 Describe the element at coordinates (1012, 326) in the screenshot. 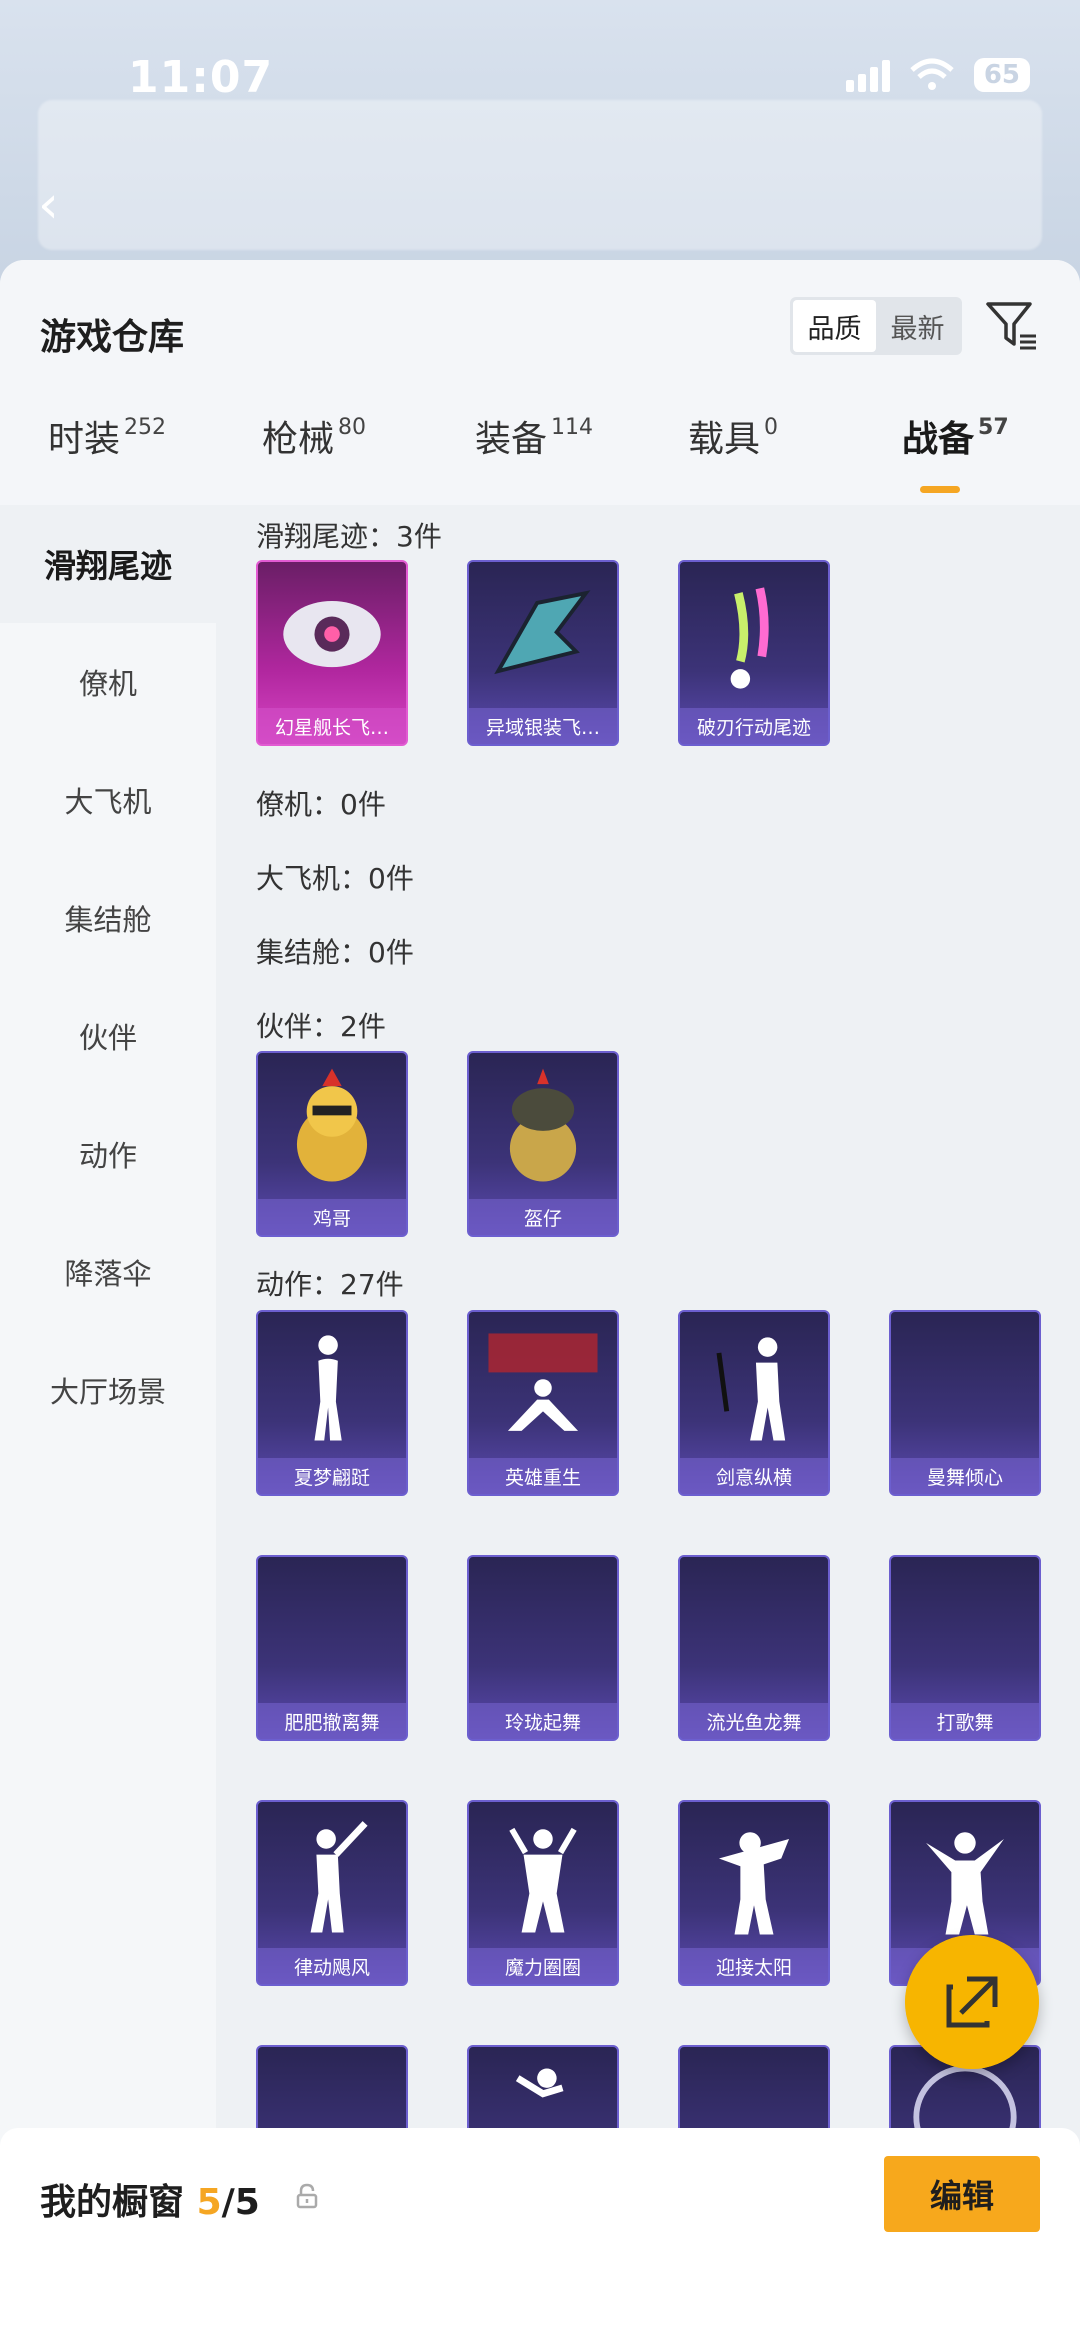

I see `filter-icon` at that location.